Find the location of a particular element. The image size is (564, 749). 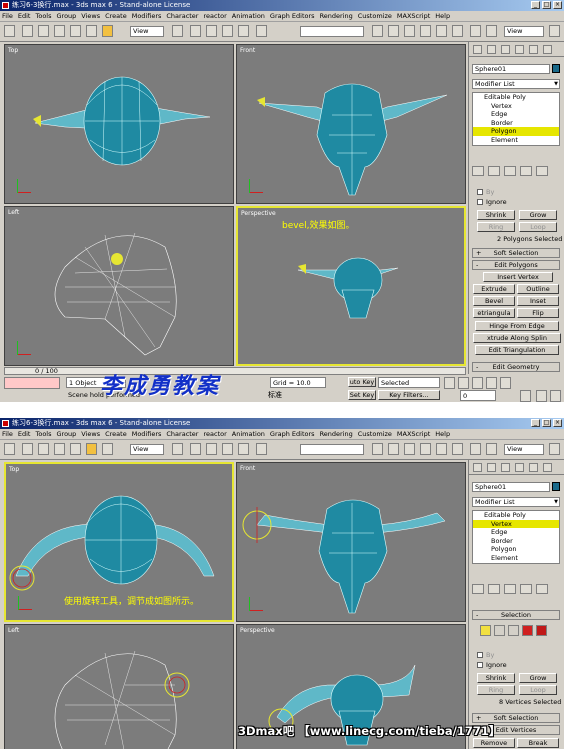

bevel-button: Bevel is located at coordinates (494, 301).